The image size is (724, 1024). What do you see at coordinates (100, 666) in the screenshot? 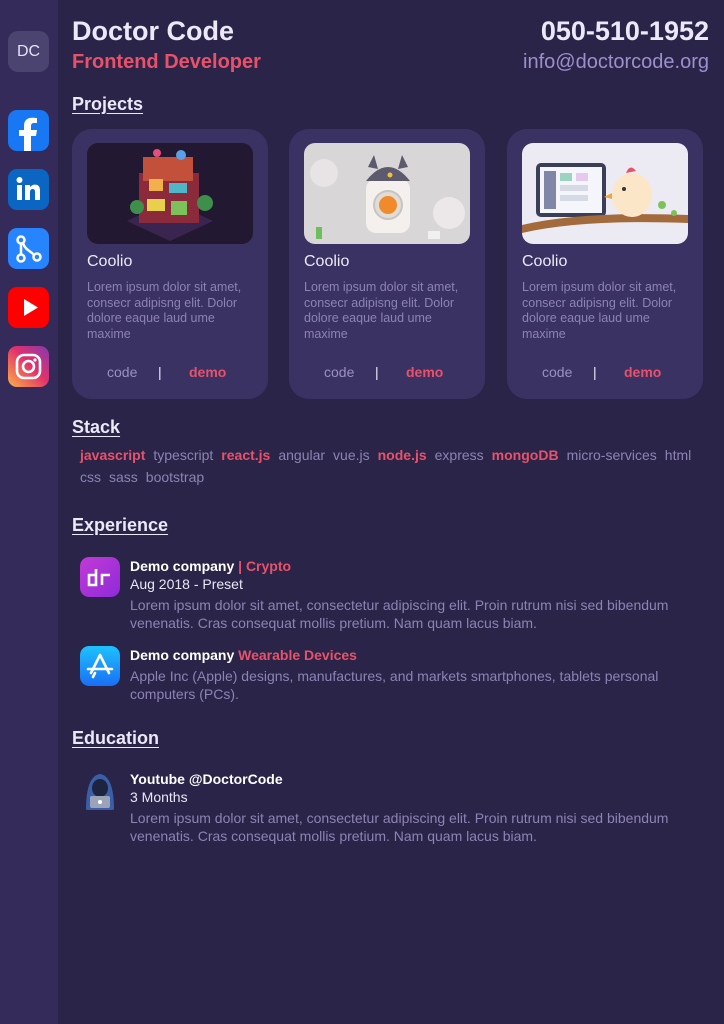
I see `app-store-icon` at bounding box center [100, 666].